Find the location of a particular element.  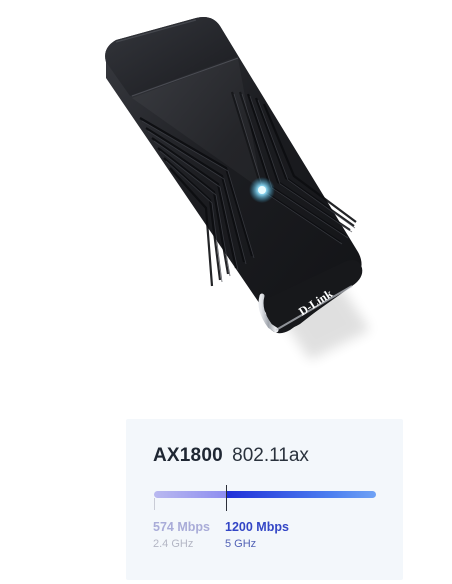

band-speed: 1200 Mbps is located at coordinates (257, 527).